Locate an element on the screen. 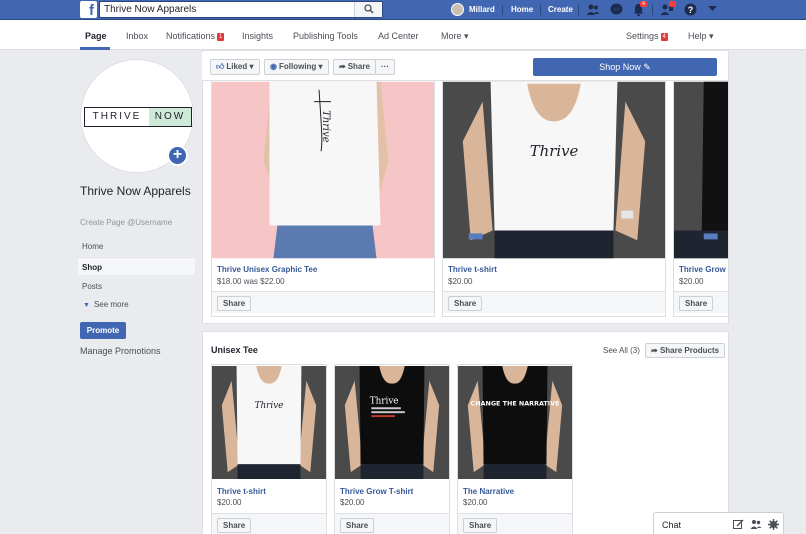 The width and height of the screenshot is (806, 534). share-products-button: ➦ Share Products is located at coordinates (685, 350).